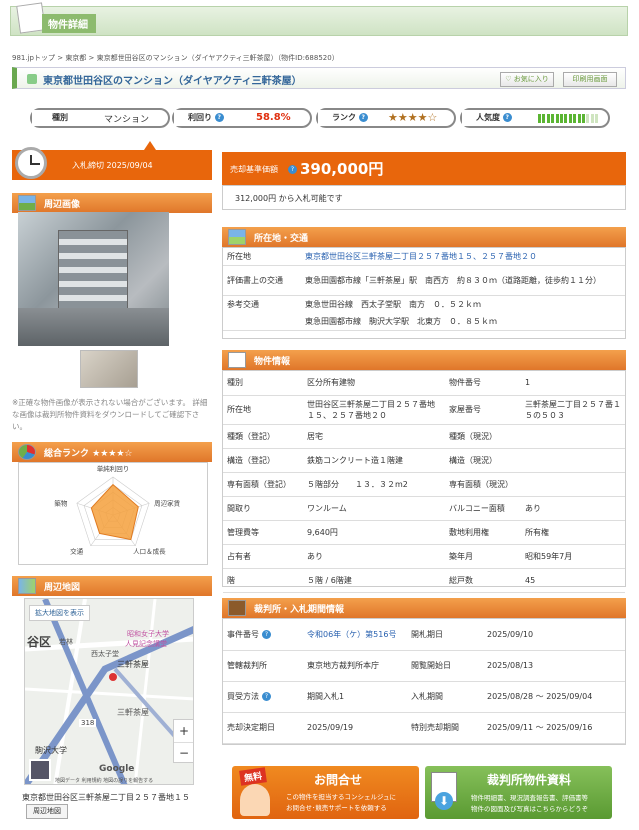 The image size is (639, 830). I want to click on rank-pill: ランク ? ★★★★☆, so click(386, 118).